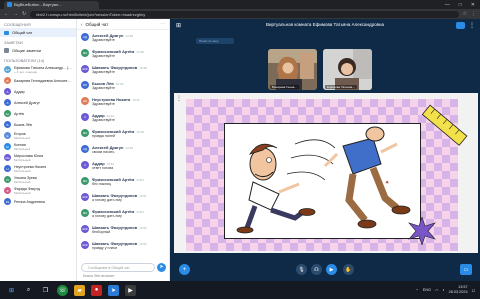  I want to click on actions-plus-button: +, so click(184, 269).